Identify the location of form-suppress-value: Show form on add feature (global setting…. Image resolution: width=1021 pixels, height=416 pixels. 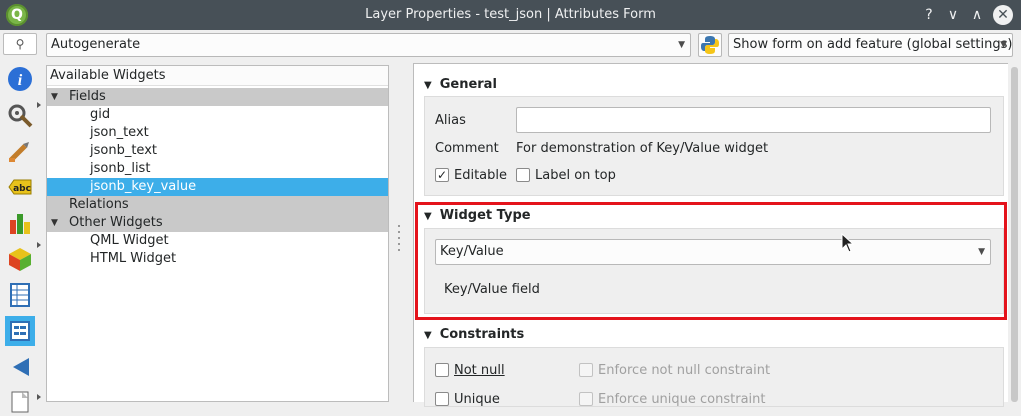
(873, 44).